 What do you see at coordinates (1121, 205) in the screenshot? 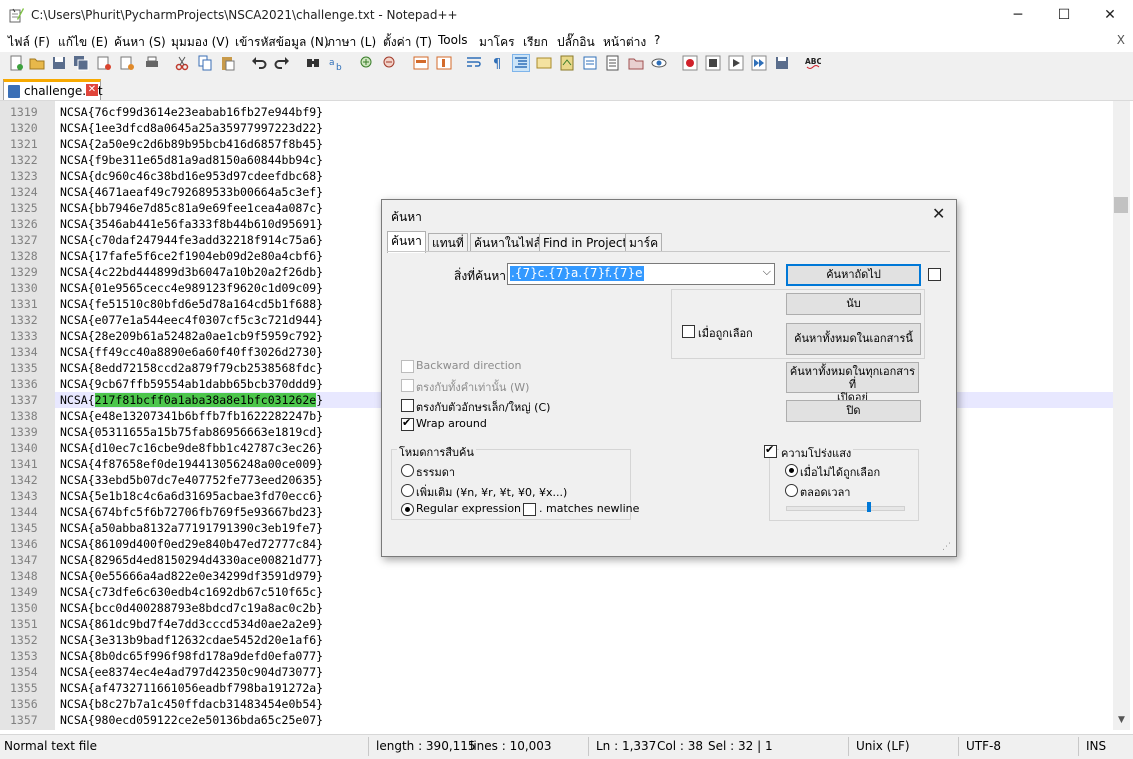
I see `scrollbar-thumb` at bounding box center [1121, 205].